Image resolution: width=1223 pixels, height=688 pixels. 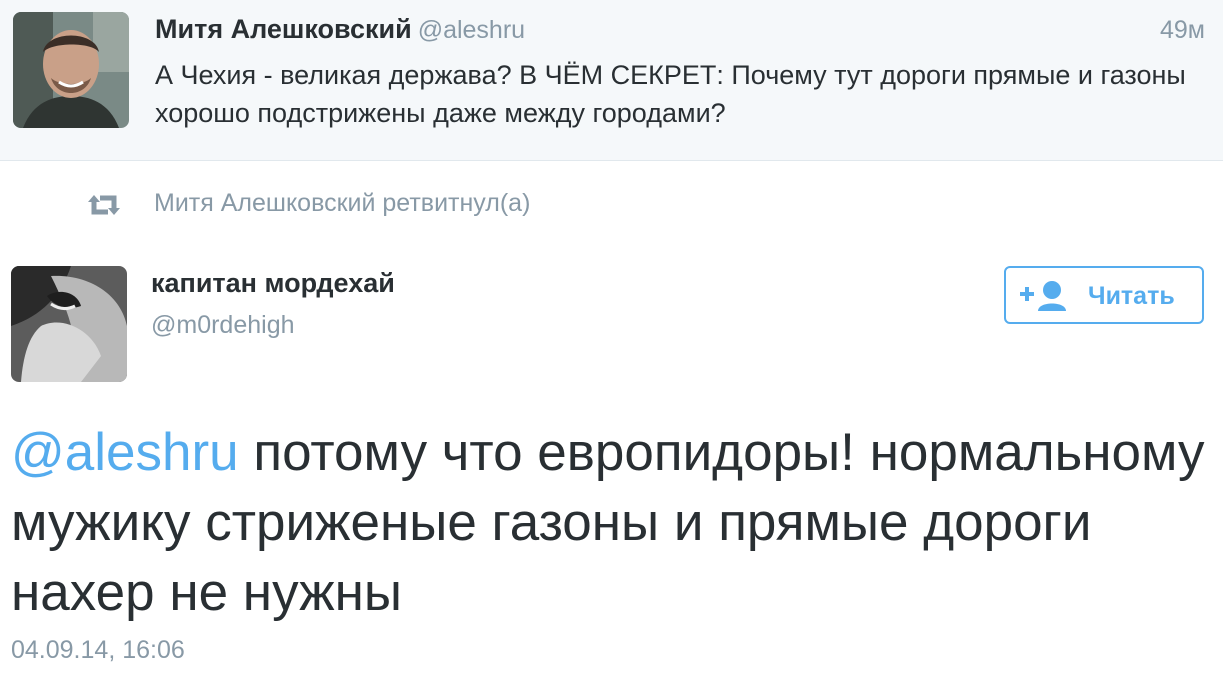 I want to click on main-author-avatar, so click(x=69, y=324).